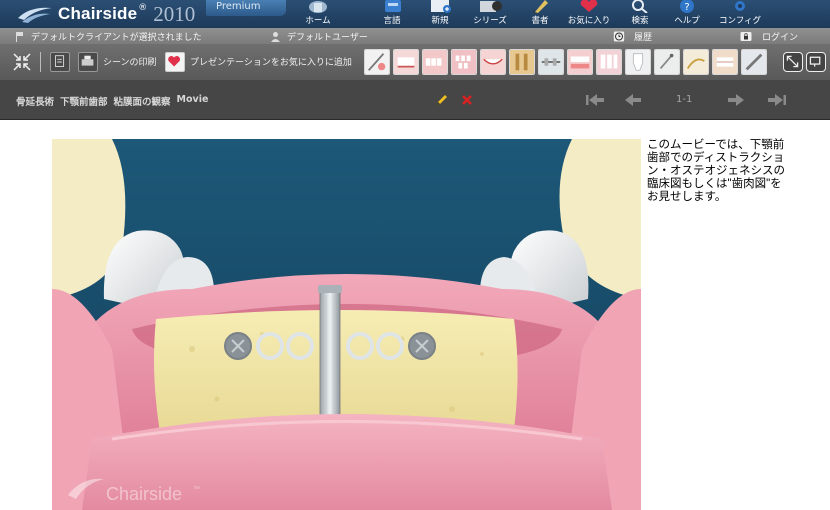 Image resolution: width=830 pixels, height=510 pixels. I want to click on new-icon, so click(441, 6).